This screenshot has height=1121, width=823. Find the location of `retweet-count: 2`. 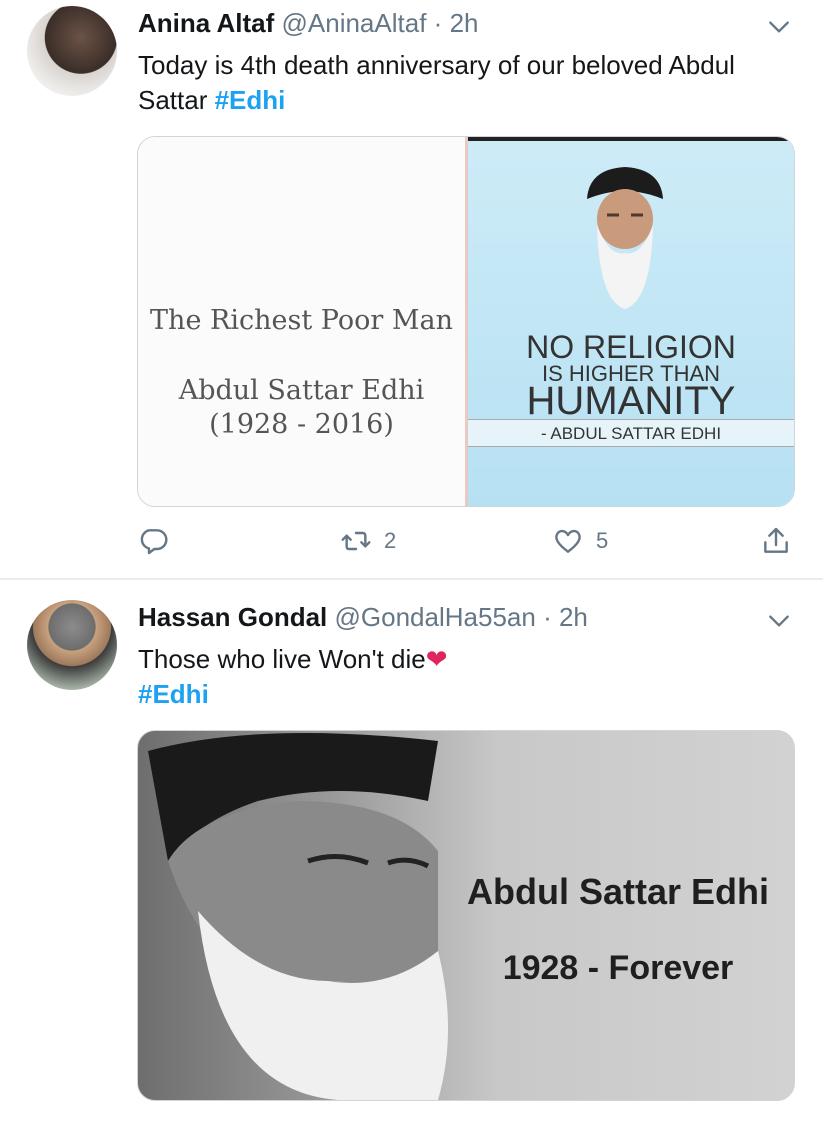

retweet-count: 2 is located at coordinates (390, 540).